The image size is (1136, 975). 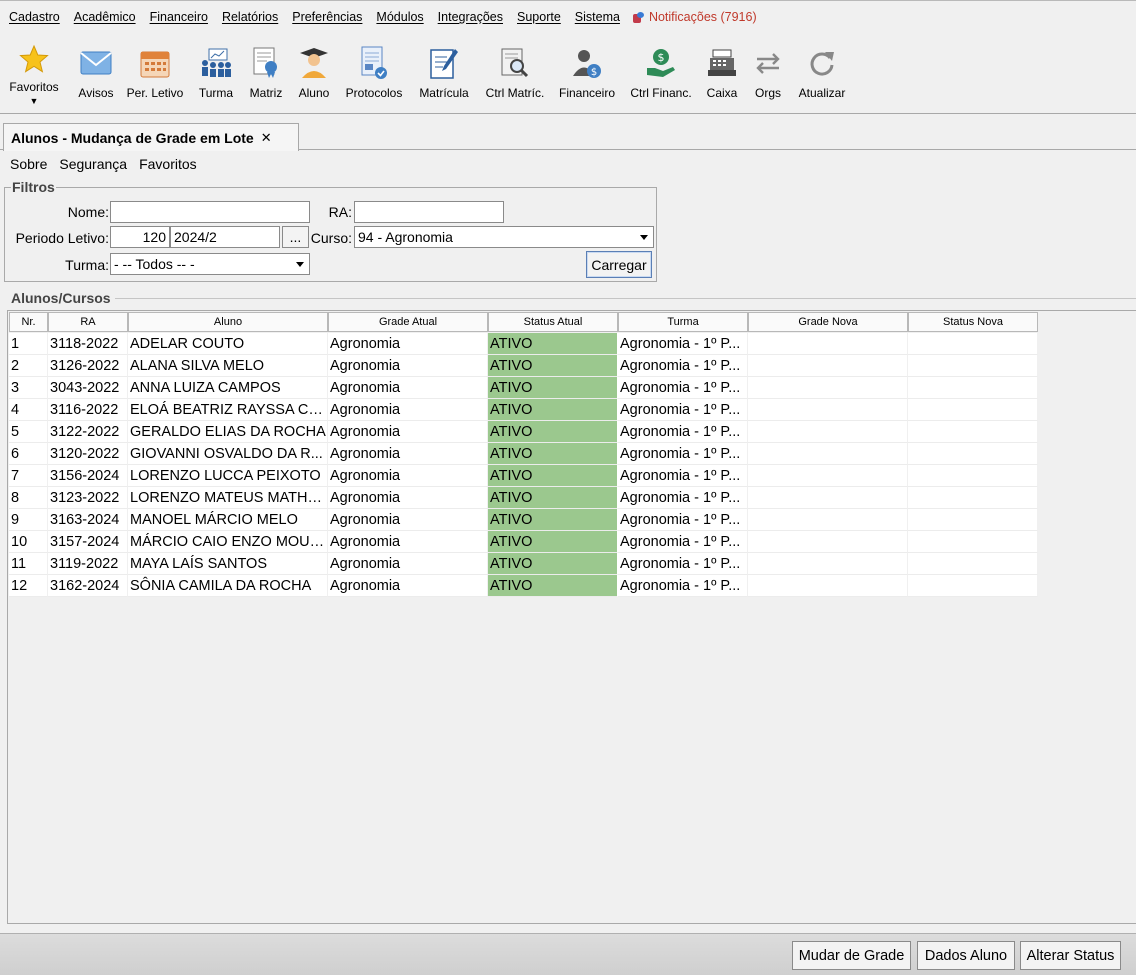 I want to click on menu-integracoes: Integrações, so click(x=470, y=17).